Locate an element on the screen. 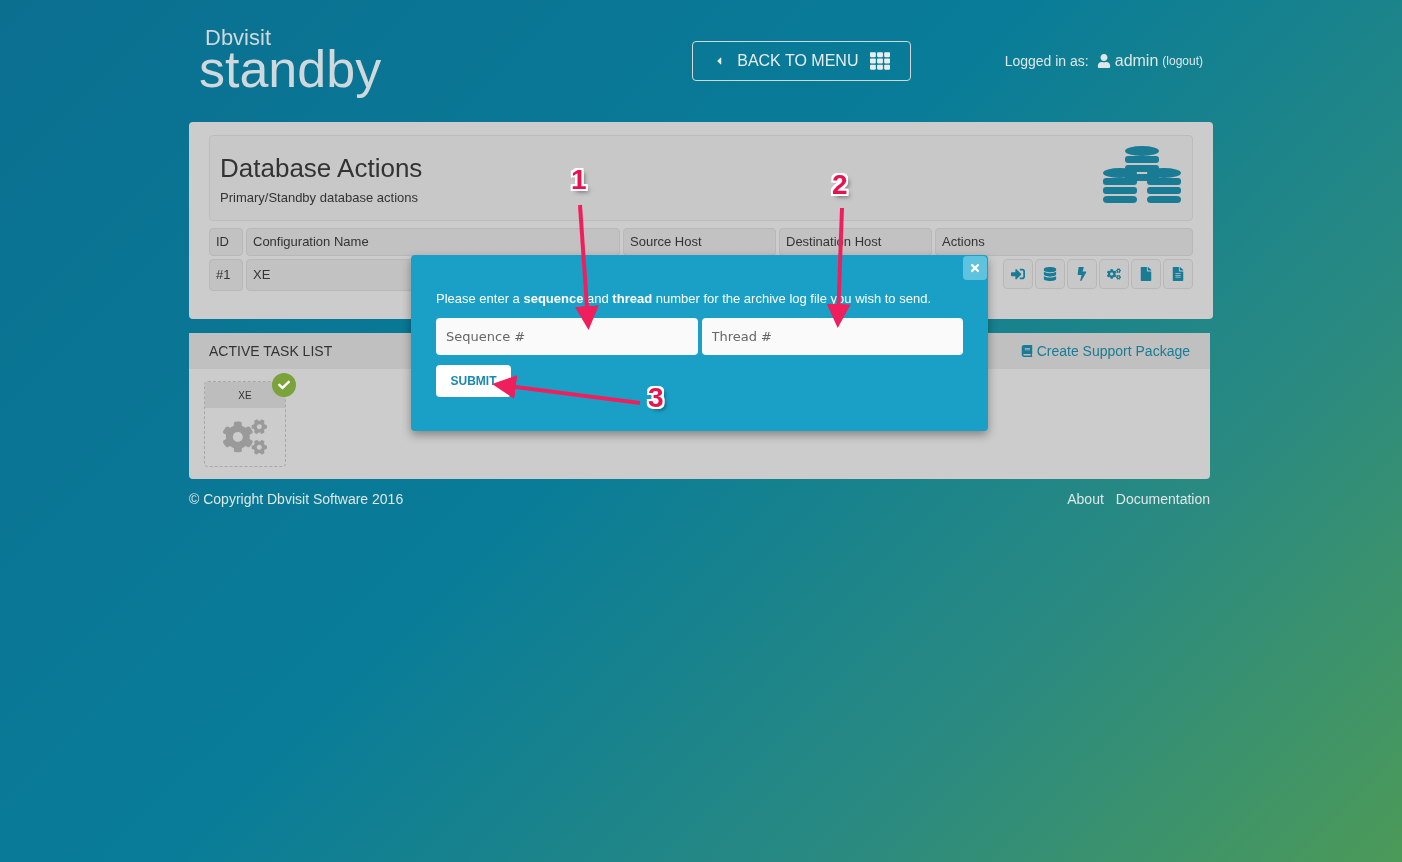  logged-in-label: Logged in as: is located at coordinates (1046, 61).